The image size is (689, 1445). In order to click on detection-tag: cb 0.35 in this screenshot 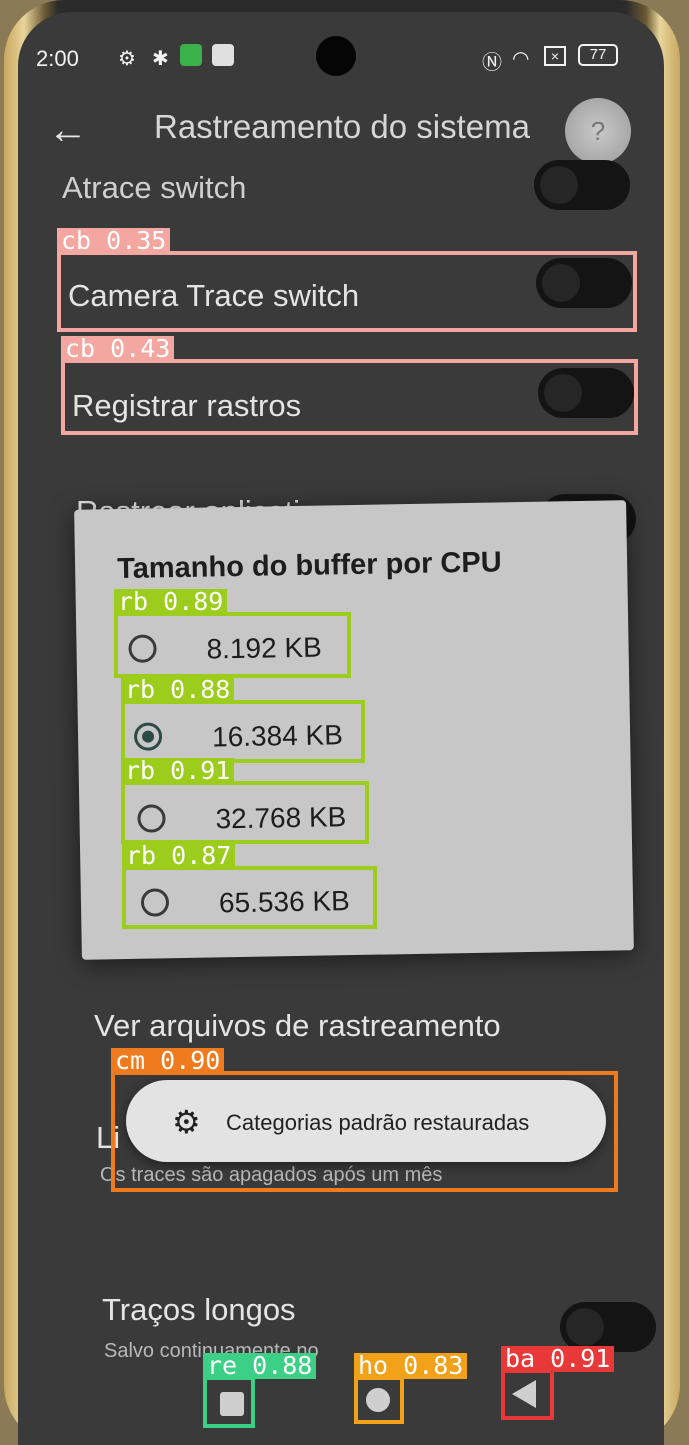, I will do `click(114, 241)`.